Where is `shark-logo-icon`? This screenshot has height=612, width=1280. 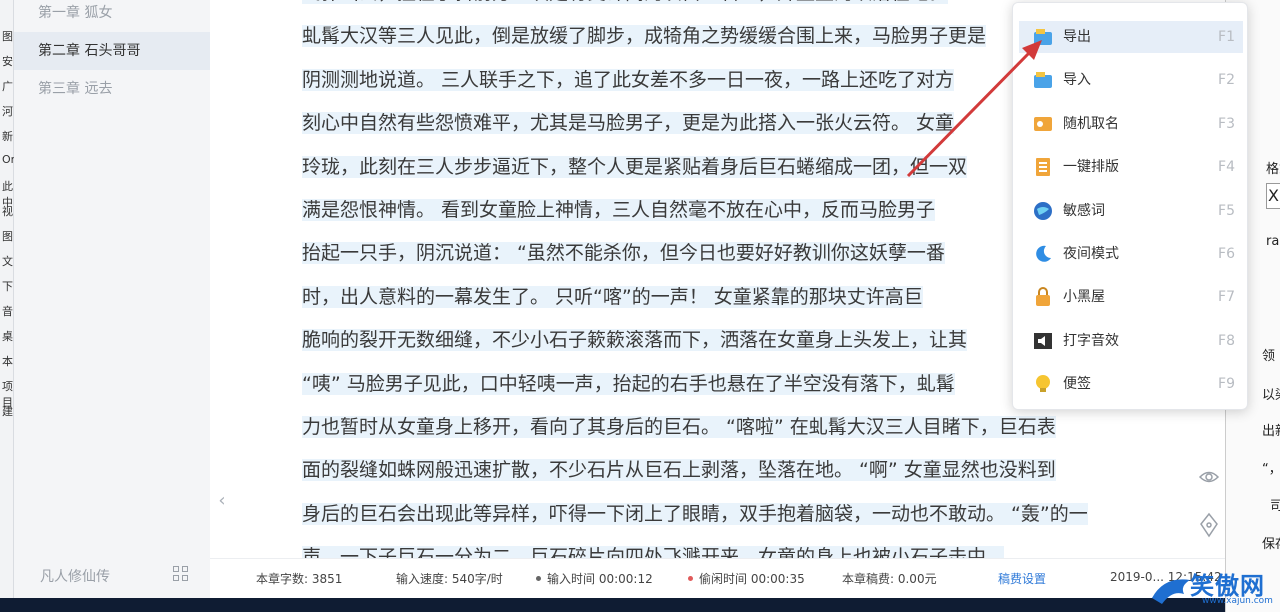
shark-logo-icon is located at coordinates (1171, 591).